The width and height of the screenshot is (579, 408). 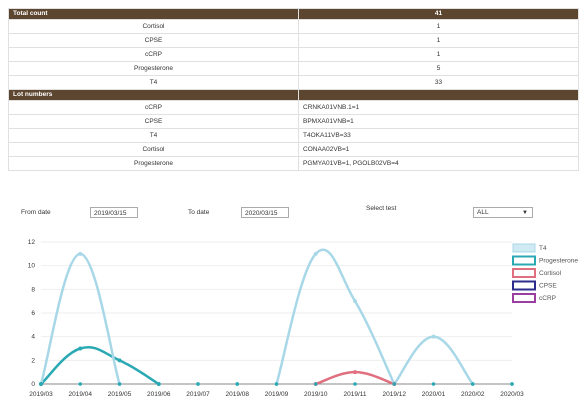 I want to click on test-select-value: ALL, so click(x=483, y=212).